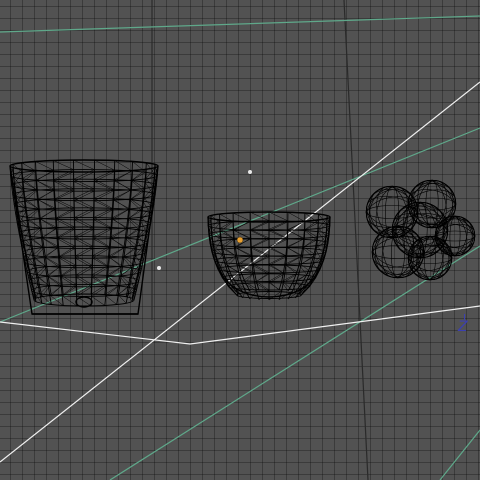 This screenshot has height=480, width=480. Describe the element at coordinates (269, 256) in the screenshot. I see `bowl-wireframe` at that location.